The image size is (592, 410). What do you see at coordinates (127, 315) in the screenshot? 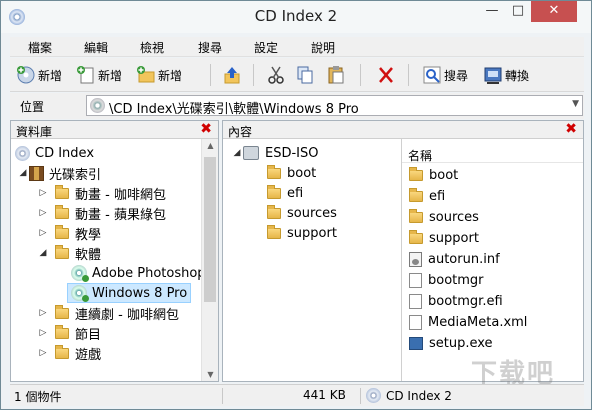
I see `tree-item-label: 連續劇 - 咖啡網包` at bounding box center [127, 315].